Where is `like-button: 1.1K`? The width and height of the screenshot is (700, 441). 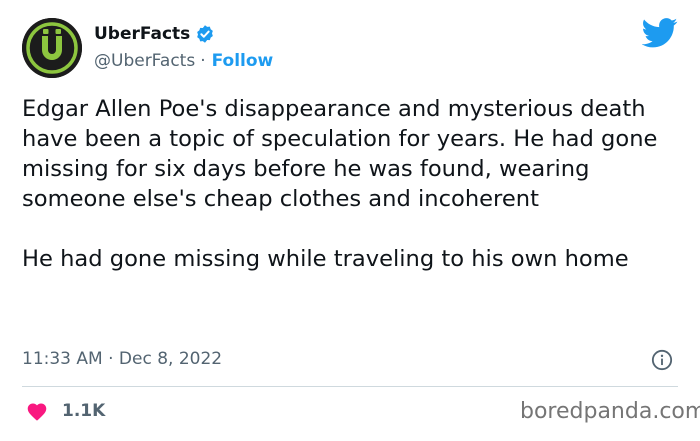 like-button: 1.1K is located at coordinates (65, 411).